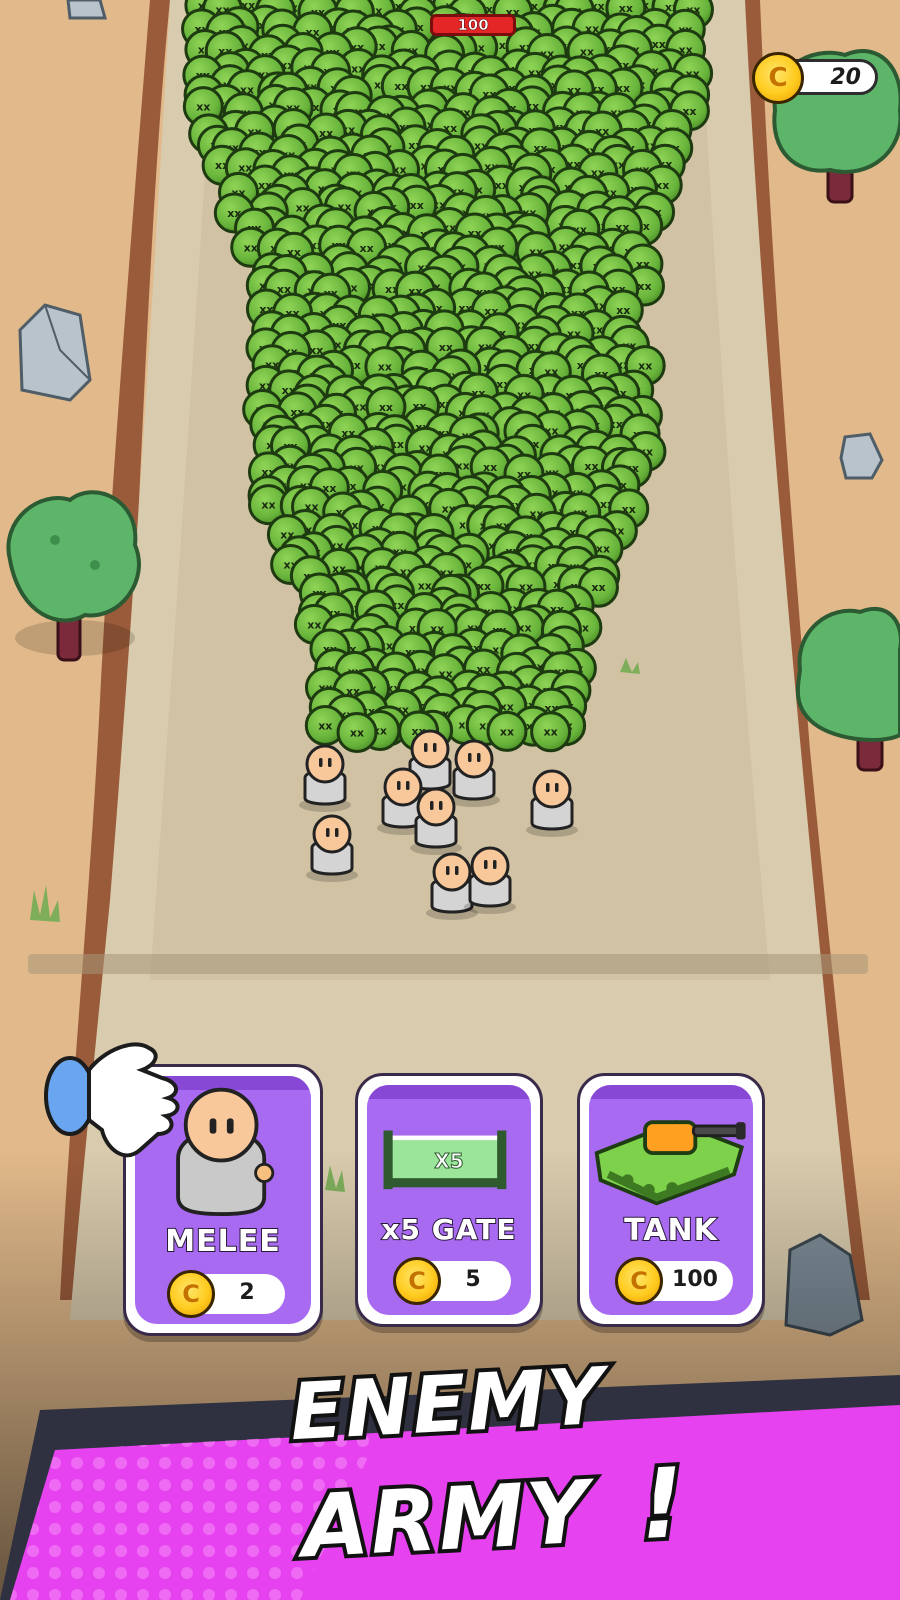  I want to click on deploy-line, so click(448, 964).